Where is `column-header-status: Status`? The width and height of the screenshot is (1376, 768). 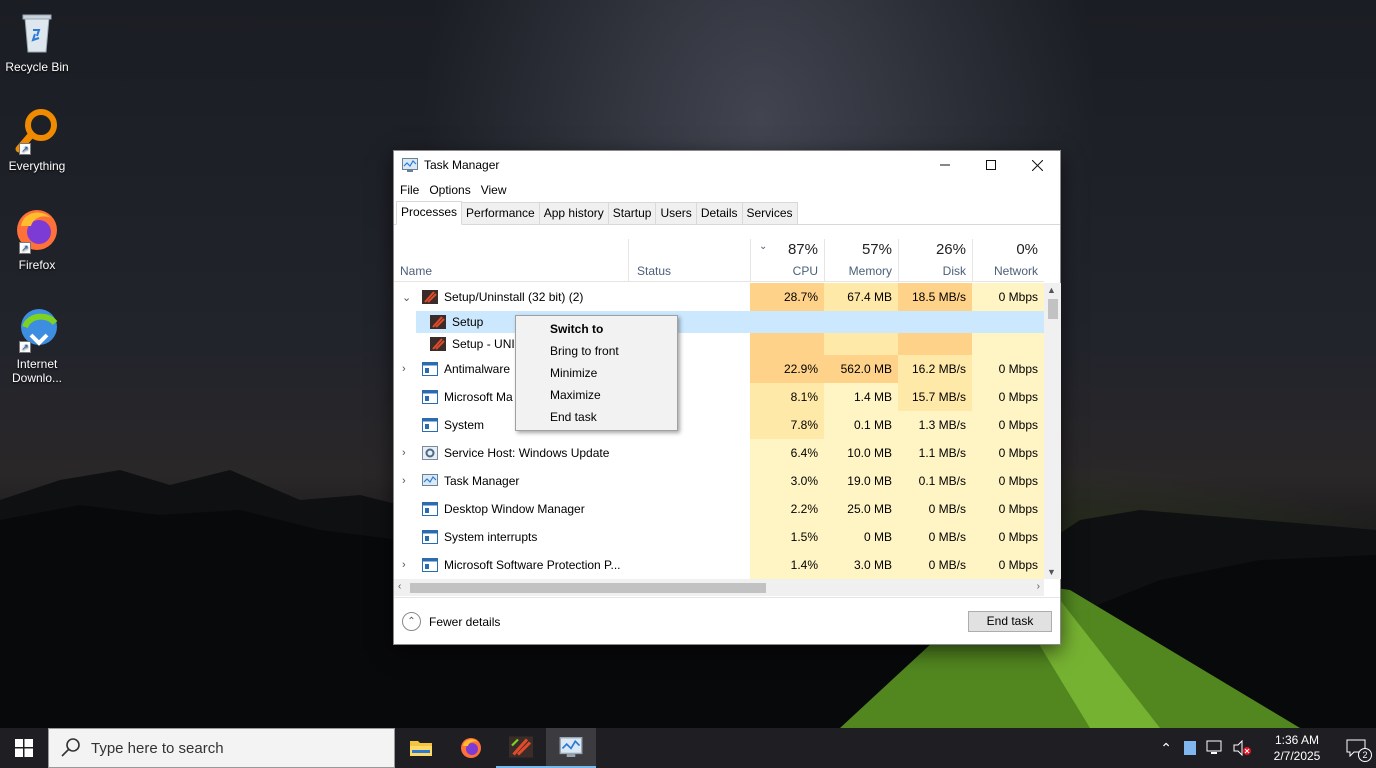
column-header-status: Status is located at coordinates (689, 260).